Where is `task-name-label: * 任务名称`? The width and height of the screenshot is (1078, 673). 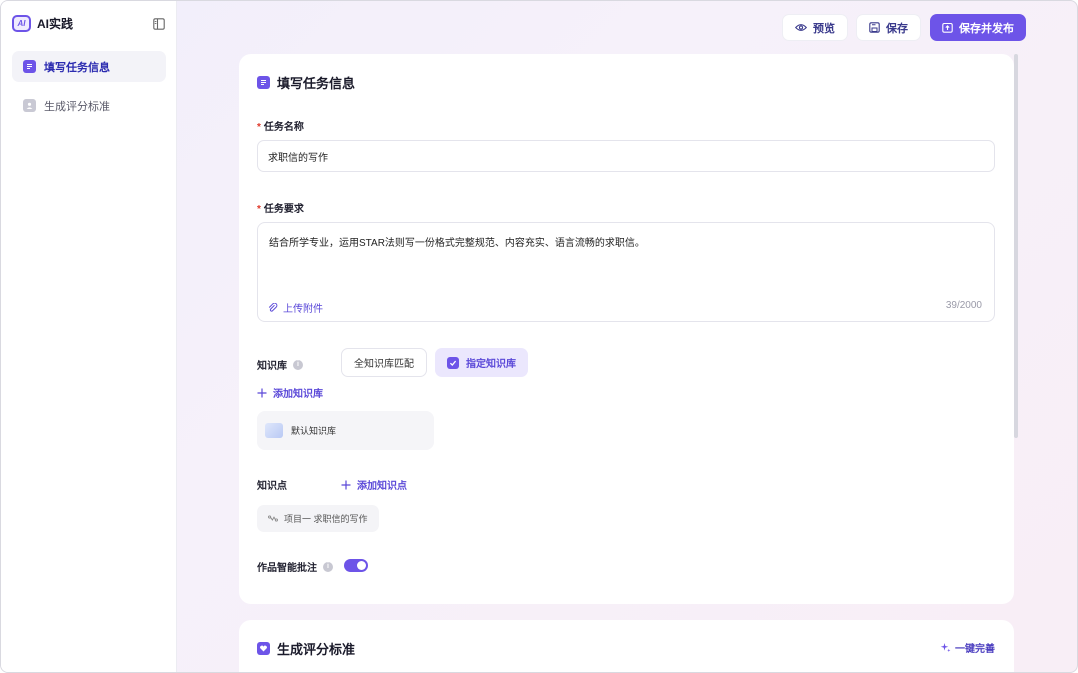 task-name-label: * 任务名称 is located at coordinates (280, 127).